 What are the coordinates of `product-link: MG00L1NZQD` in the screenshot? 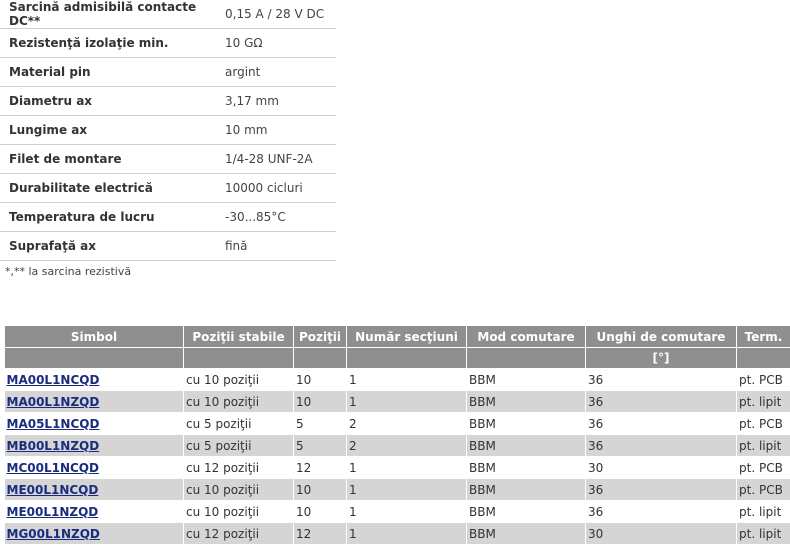 It's located at (53, 534).